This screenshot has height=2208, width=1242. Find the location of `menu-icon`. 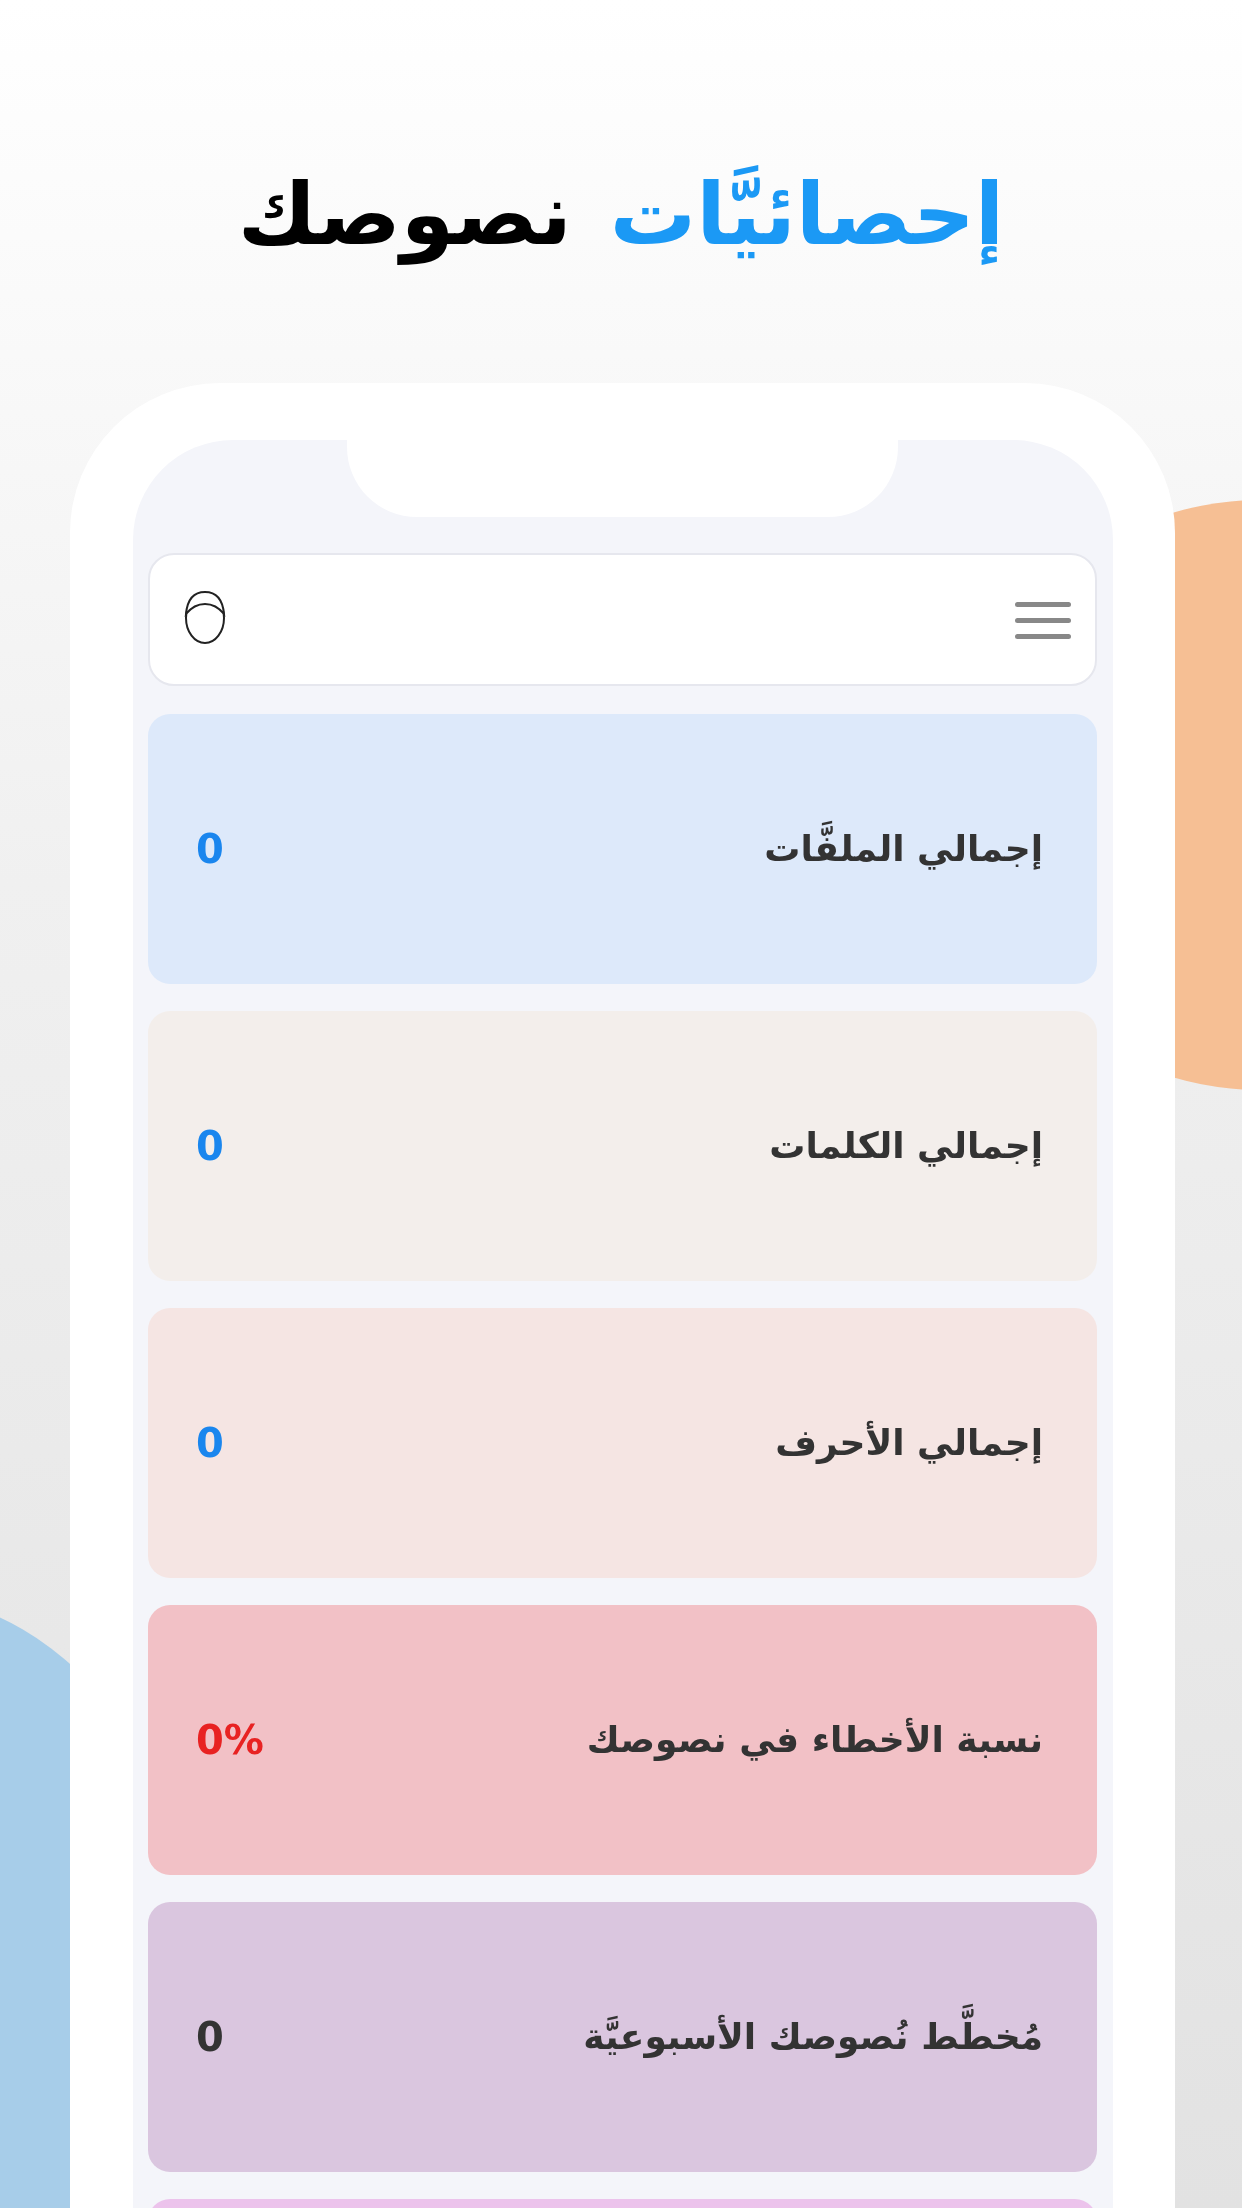

menu-icon is located at coordinates (1043, 619).